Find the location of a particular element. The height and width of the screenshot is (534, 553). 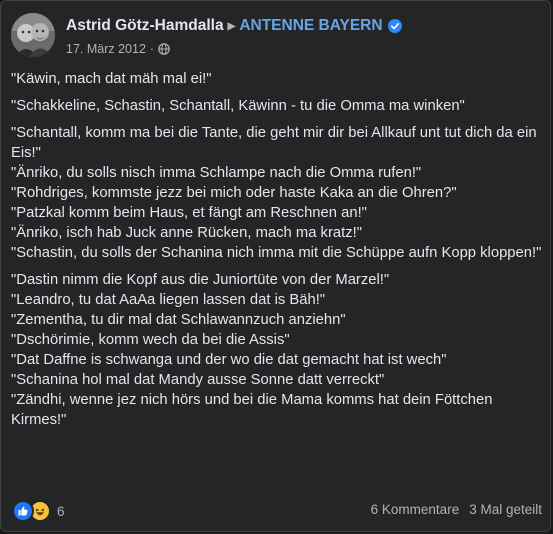

post-line: "Dschörimie, komm wech da bei die Assis" is located at coordinates (150, 340).